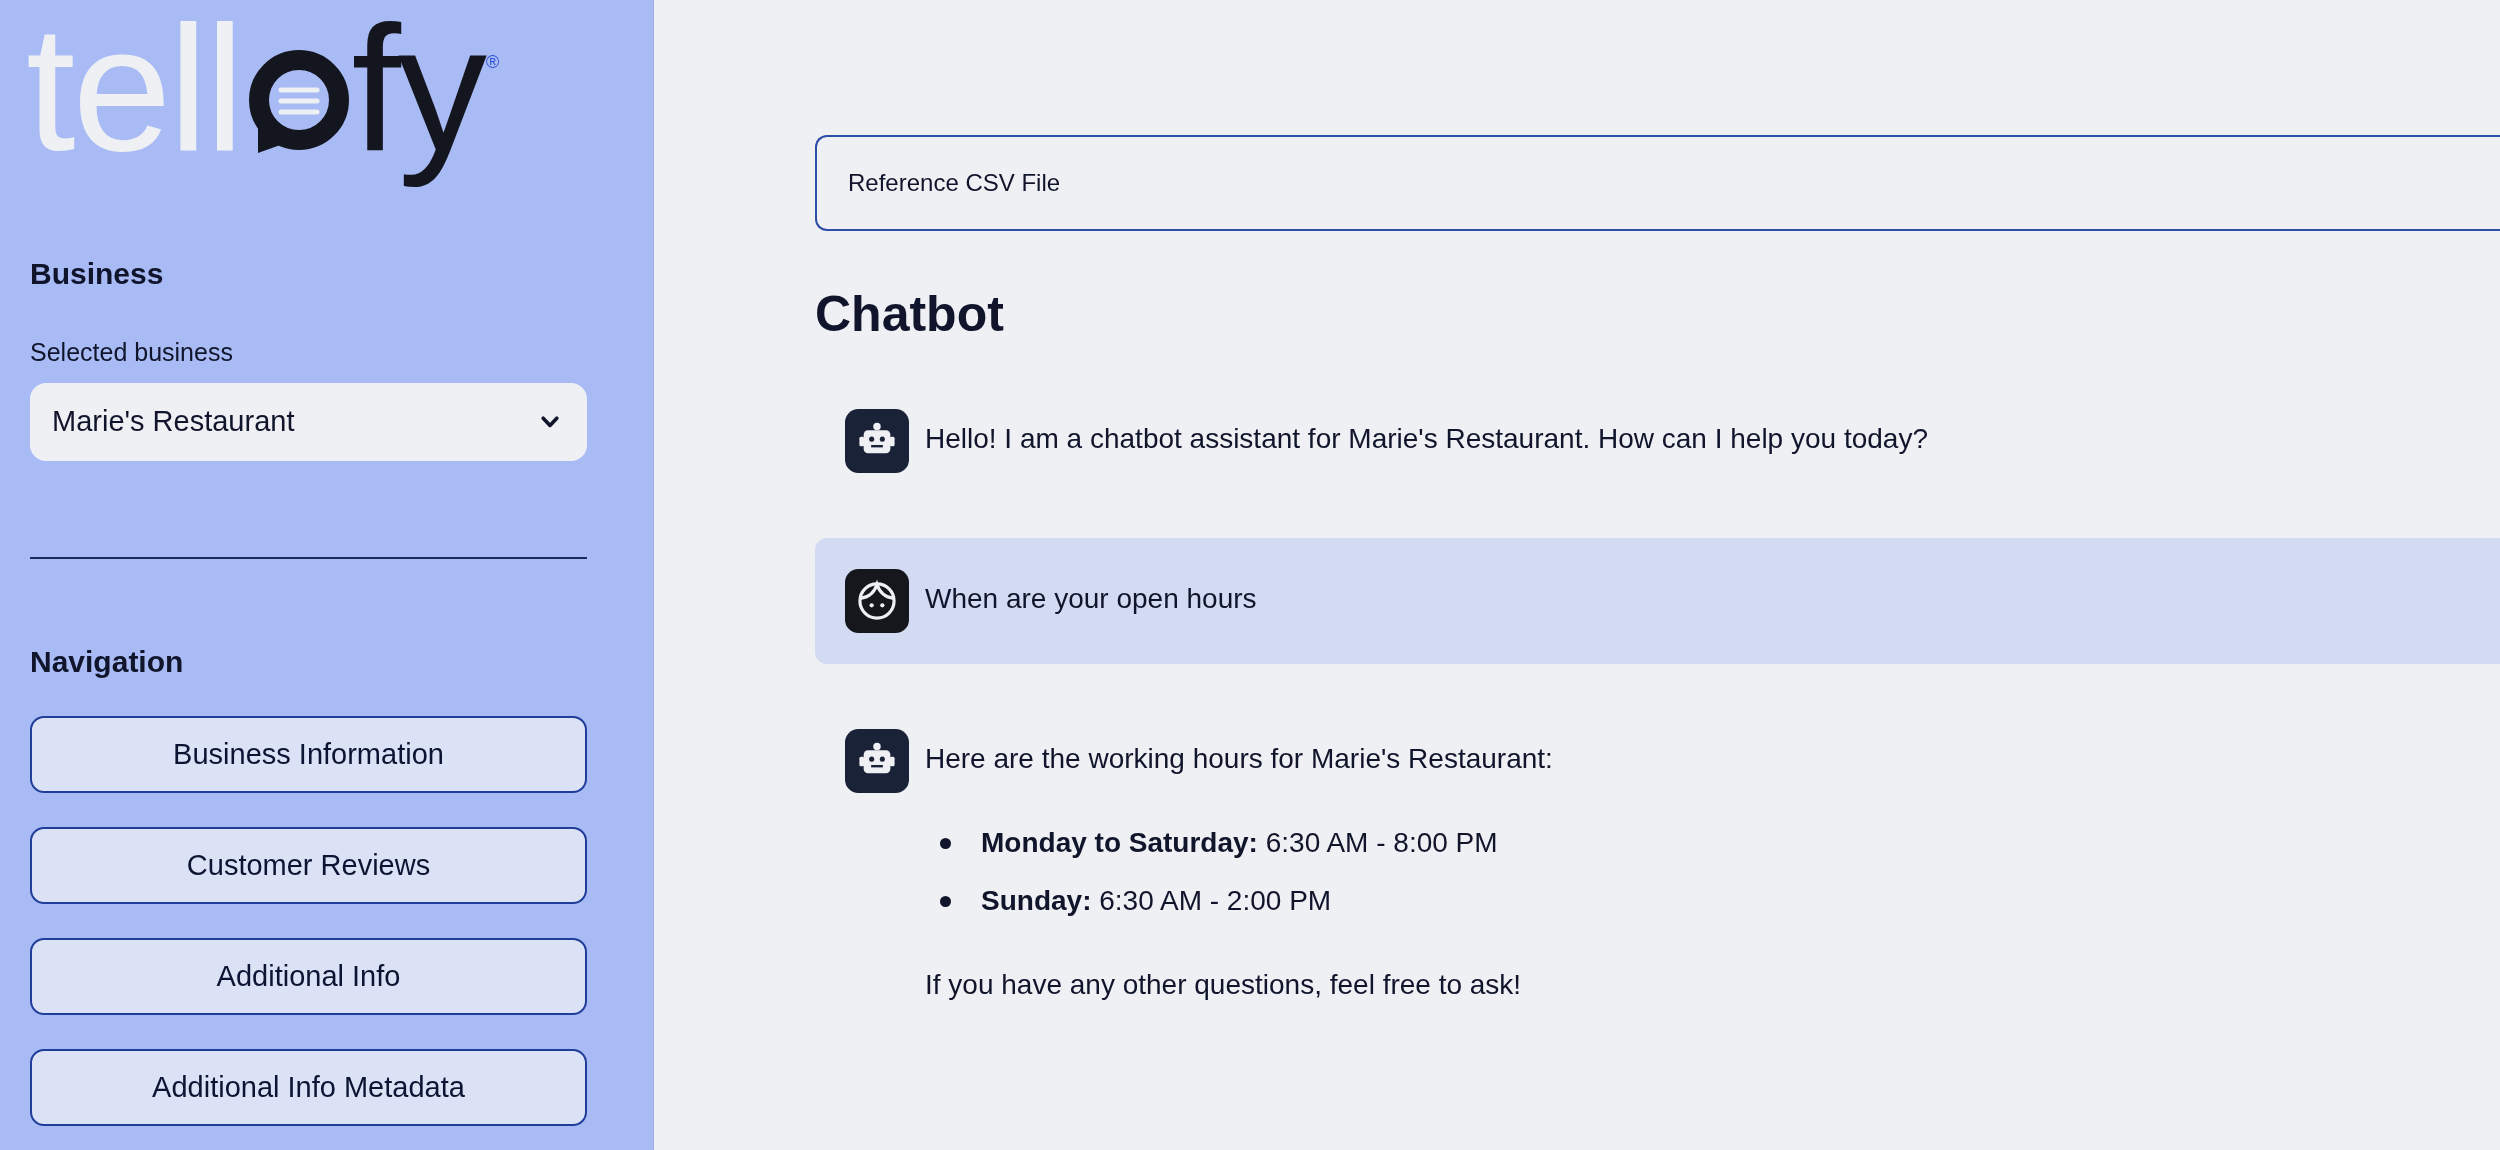  Describe the element at coordinates (1239, 843) in the screenshot. I see `list-item-text: Monday to Saturday: 6:30 AM - 8:00 PM` at that location.